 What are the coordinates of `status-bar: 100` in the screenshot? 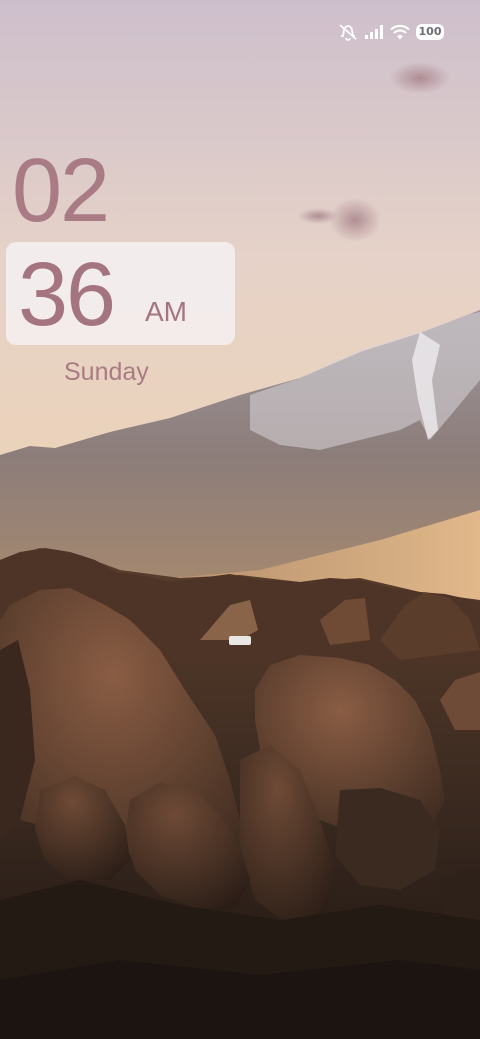 It's located at (391, 32).